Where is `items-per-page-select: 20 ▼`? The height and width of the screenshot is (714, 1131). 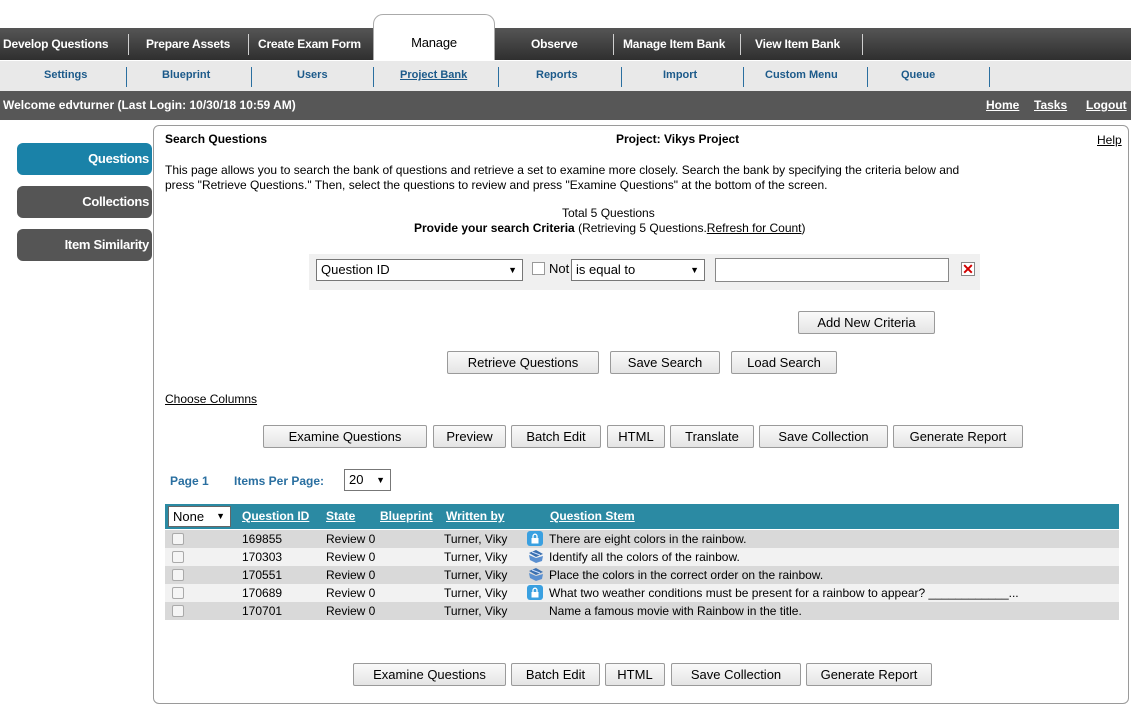
items-per-page-select: 20 ▼ is located at coordinates (367, 480).